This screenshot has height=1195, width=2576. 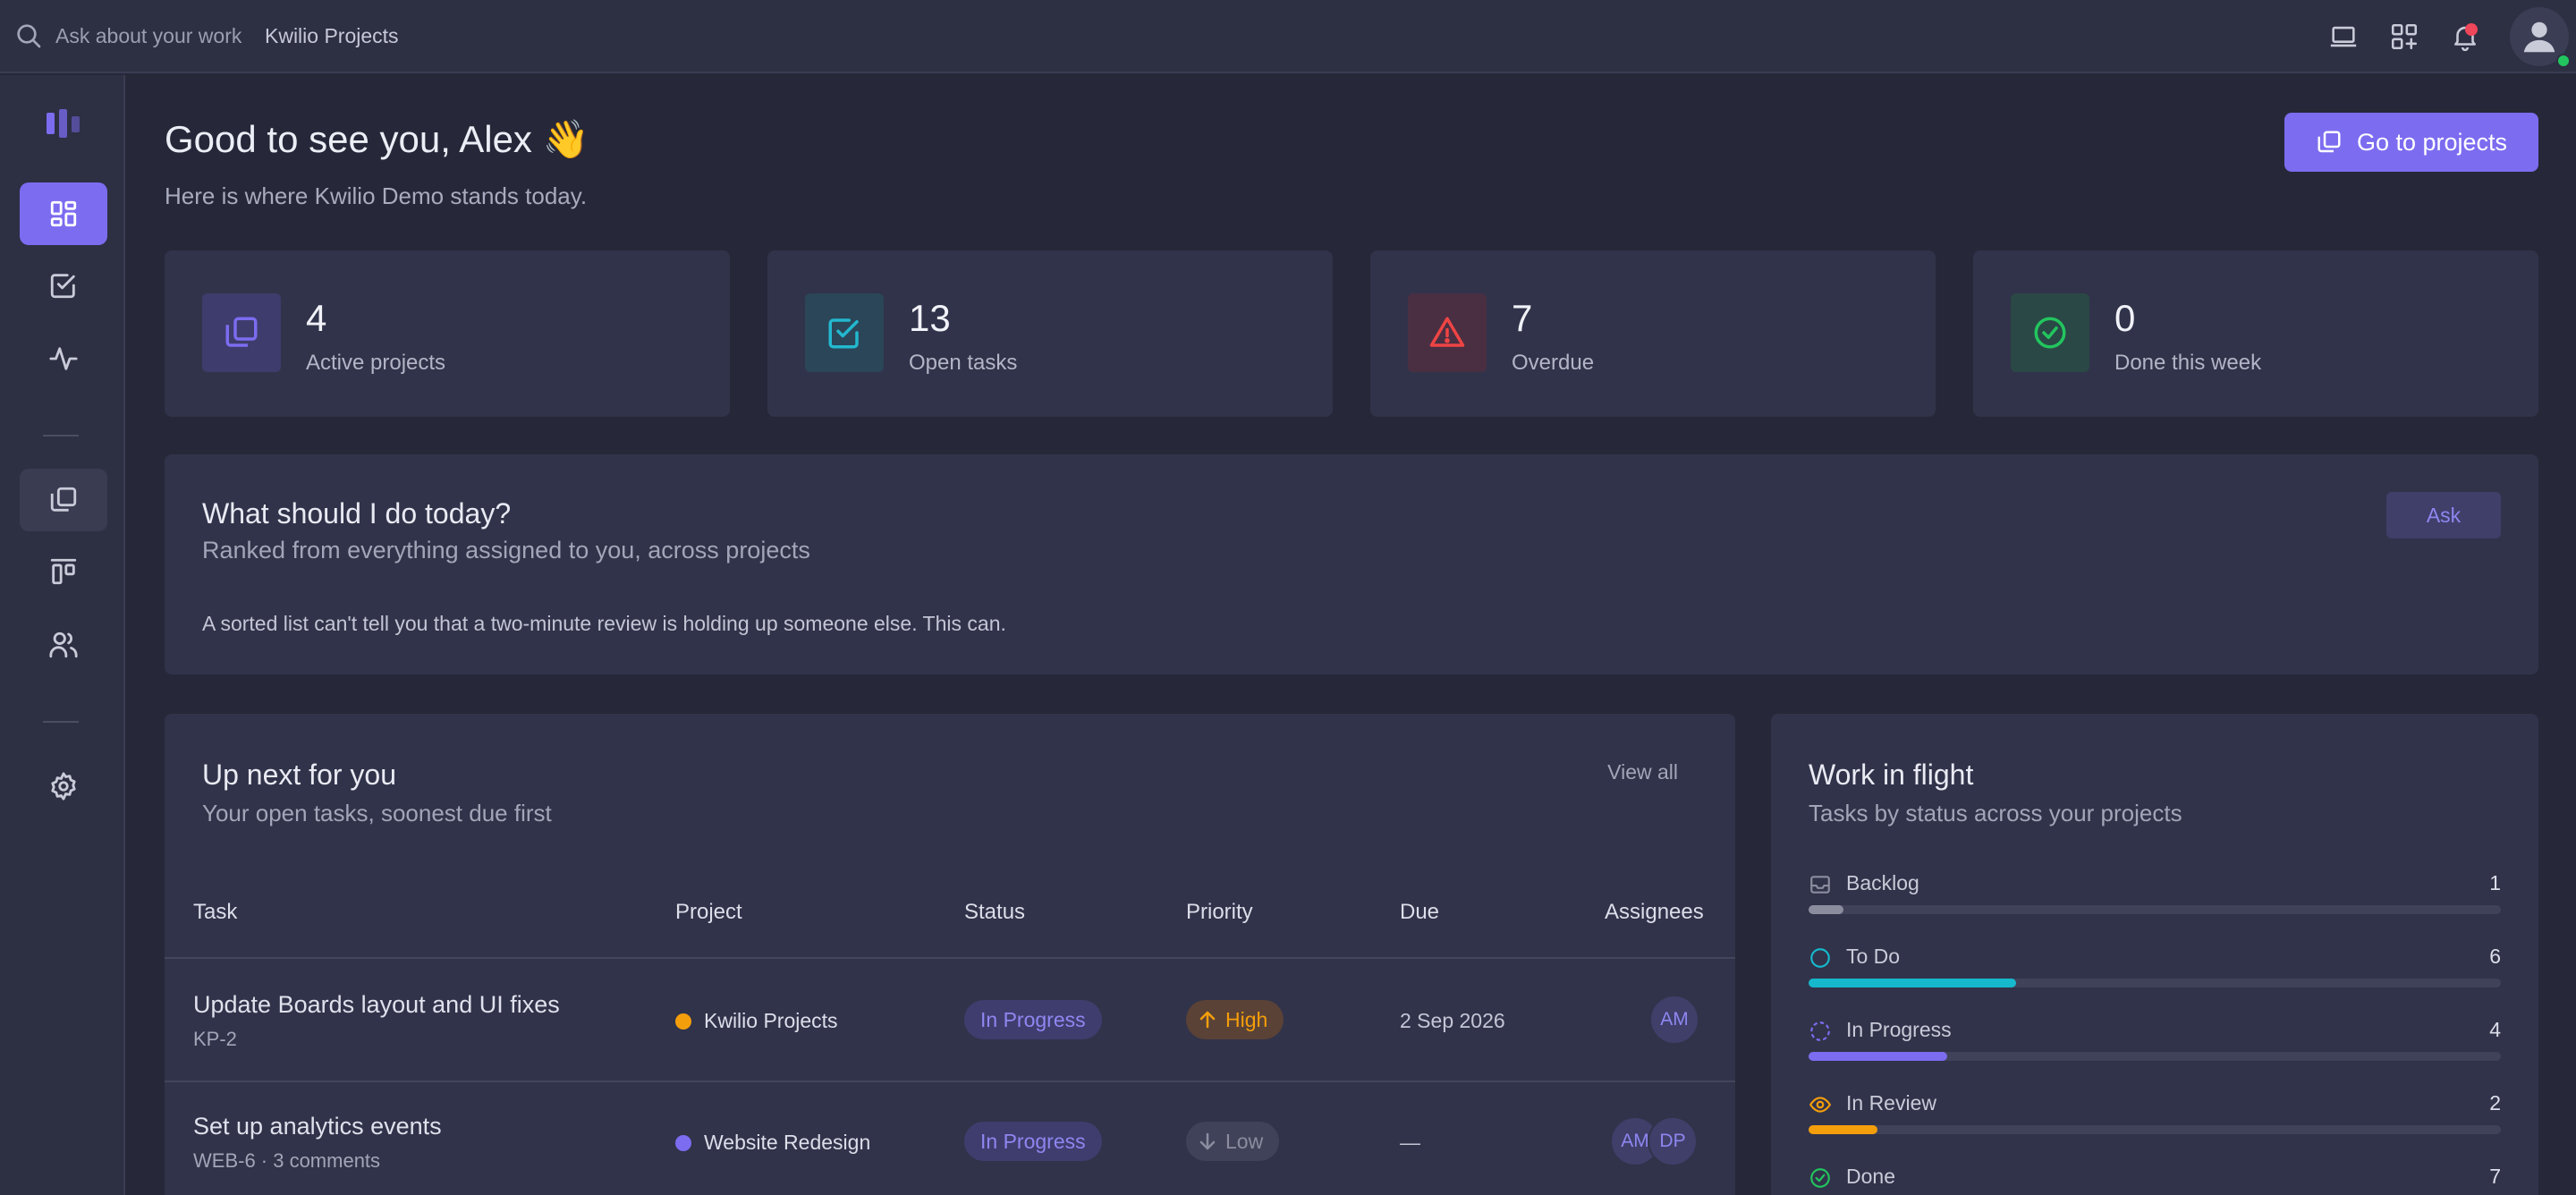 I want to click on sidebar-item-tasks, so click(x=63, y=285).